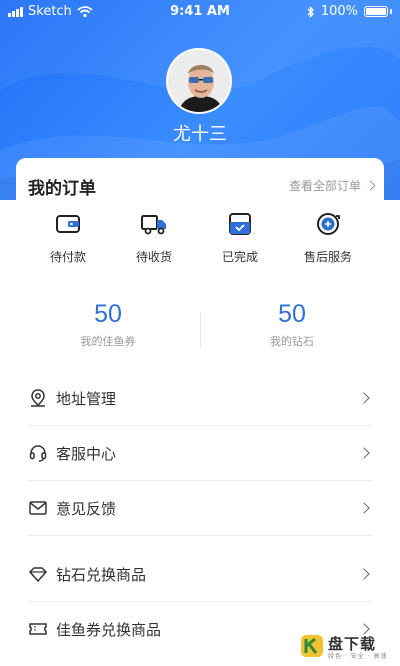  Describe the element at coordinates (68, 224) in the screenshot. I see `wallet-icon` at that location.